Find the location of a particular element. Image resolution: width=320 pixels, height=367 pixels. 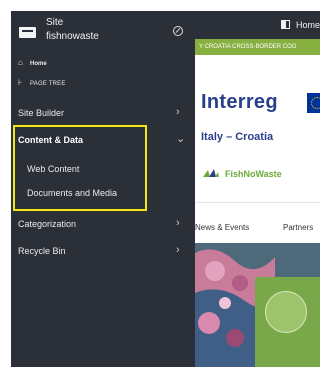

eu-flag-icon is located at coordinates (313, 103).